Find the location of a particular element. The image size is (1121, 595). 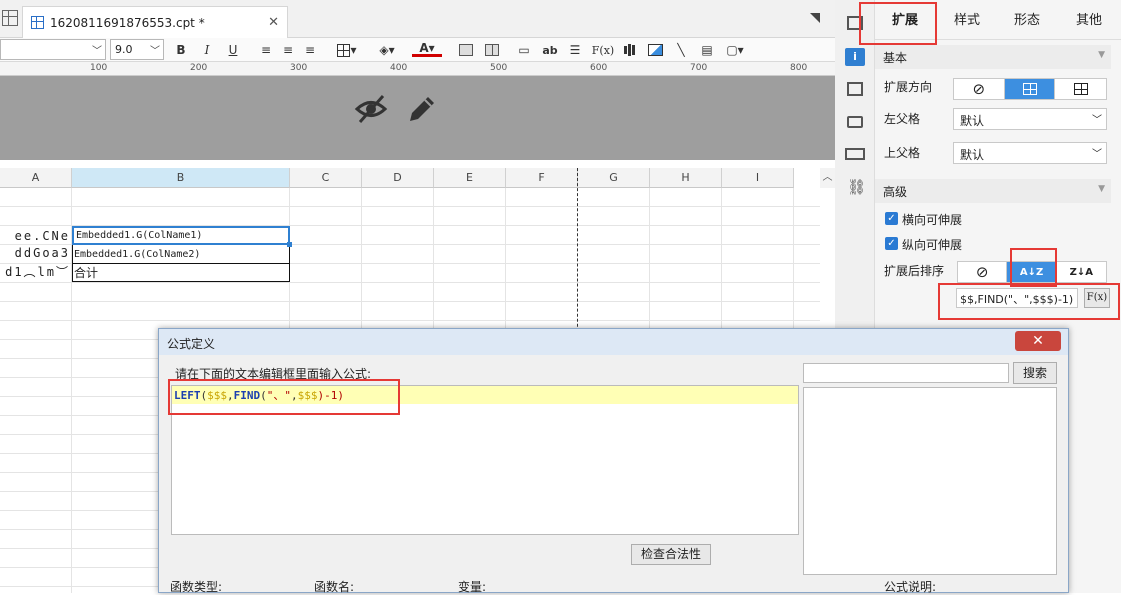

ruler-tick: 800 is located at coordinates (799, 68).